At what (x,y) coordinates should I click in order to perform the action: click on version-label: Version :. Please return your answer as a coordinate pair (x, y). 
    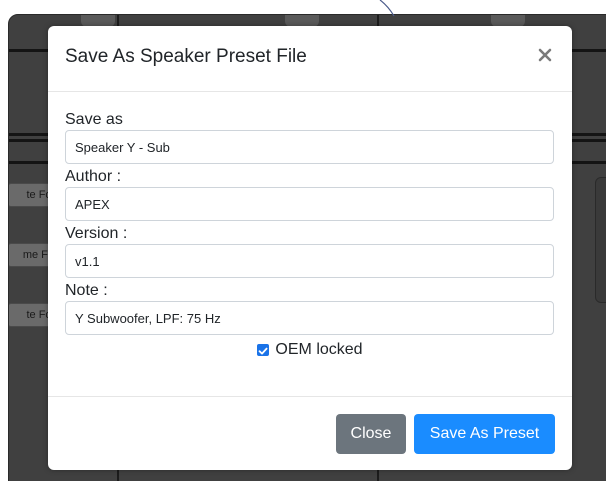
    Looking at the image, I should click on (96, 233).